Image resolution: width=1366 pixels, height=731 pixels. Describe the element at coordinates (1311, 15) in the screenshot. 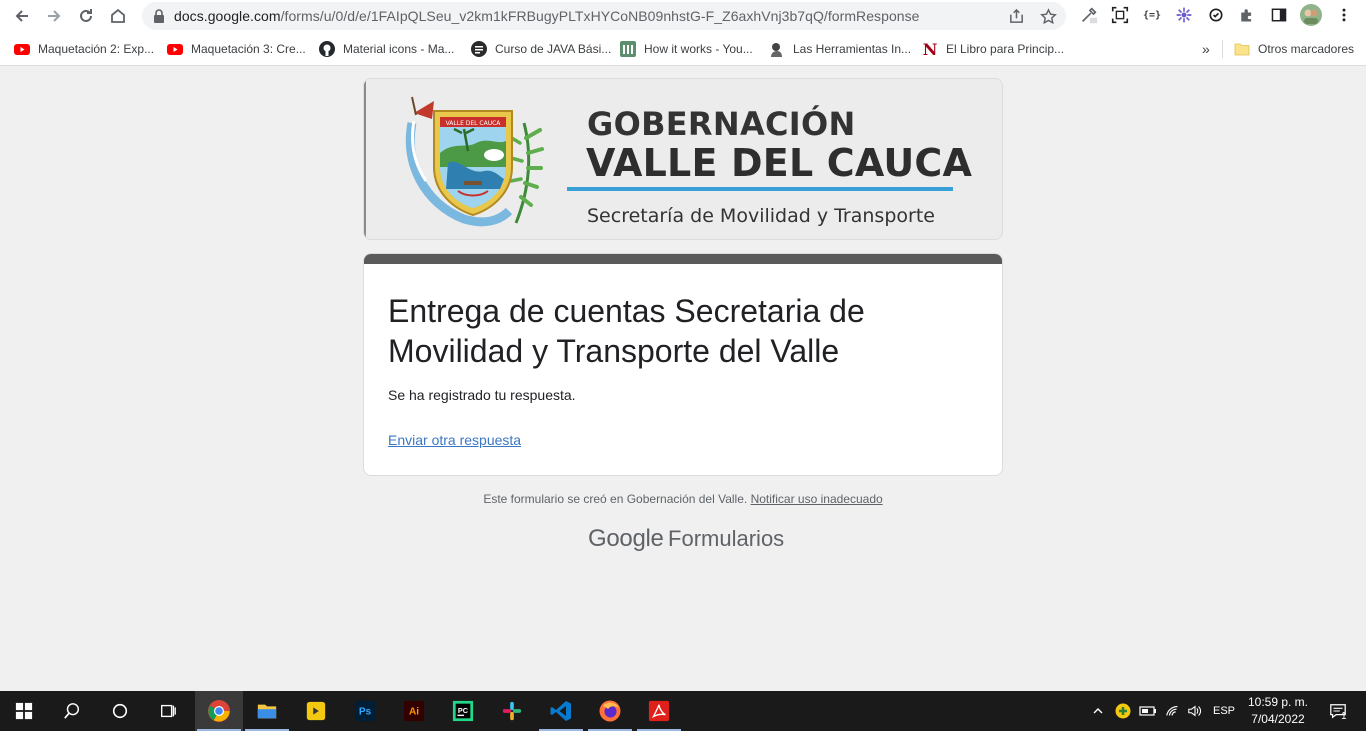

I see `profile-avatar` at that location.